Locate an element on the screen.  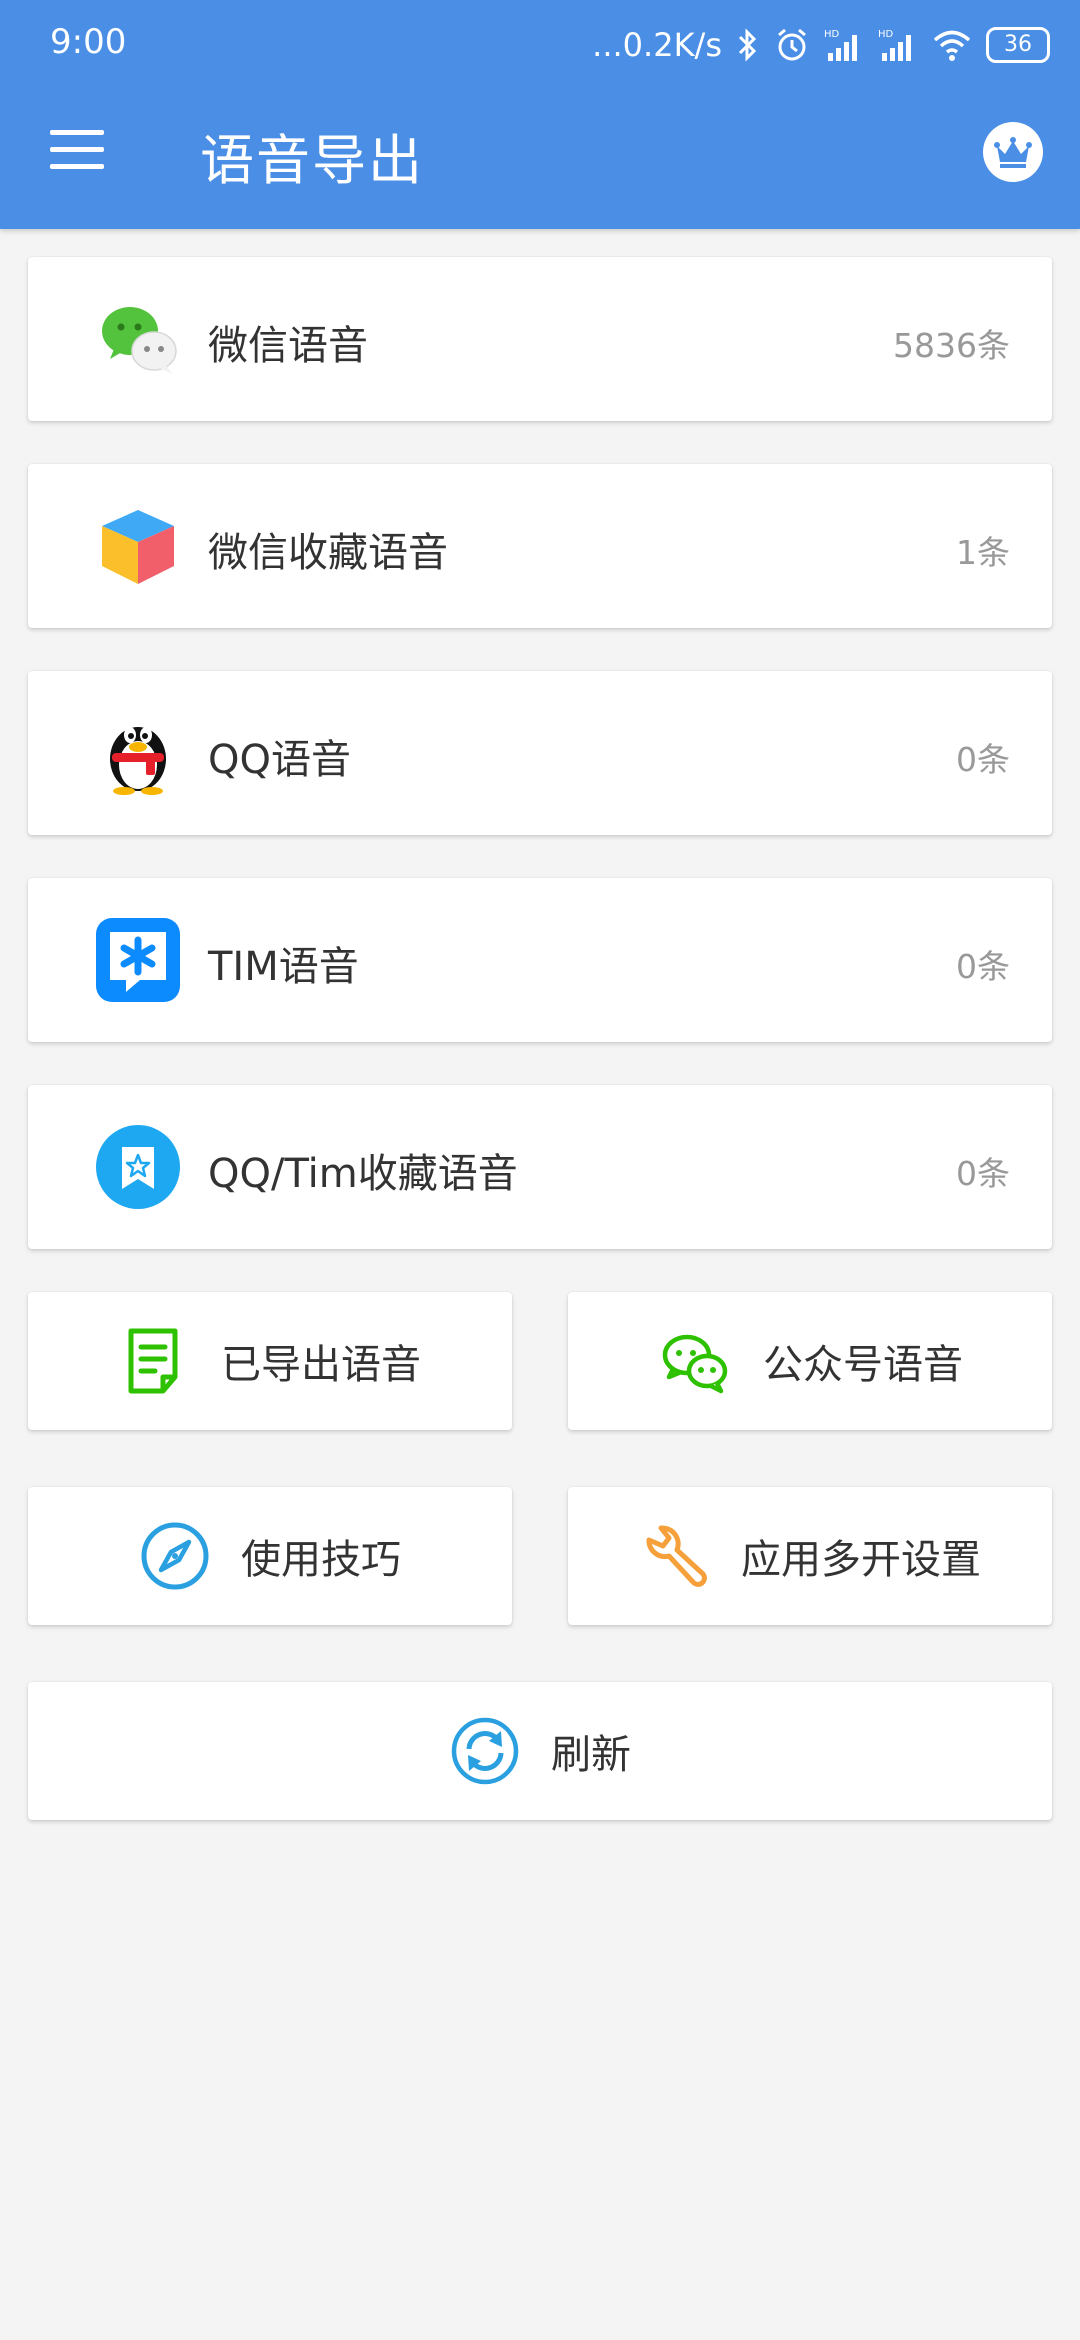
usage-tips-button: 使用技巧 is located at coordinates (270, 1556).